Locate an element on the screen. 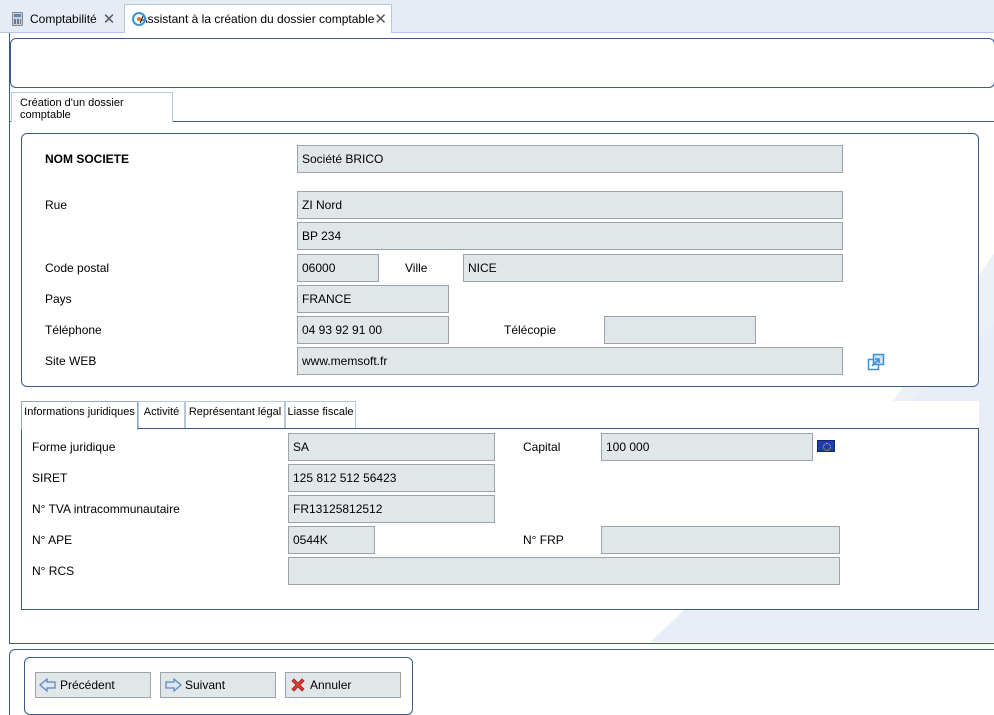 The image size is (994, 715). country-field: FRANCE is located at coordinates (373, 299).